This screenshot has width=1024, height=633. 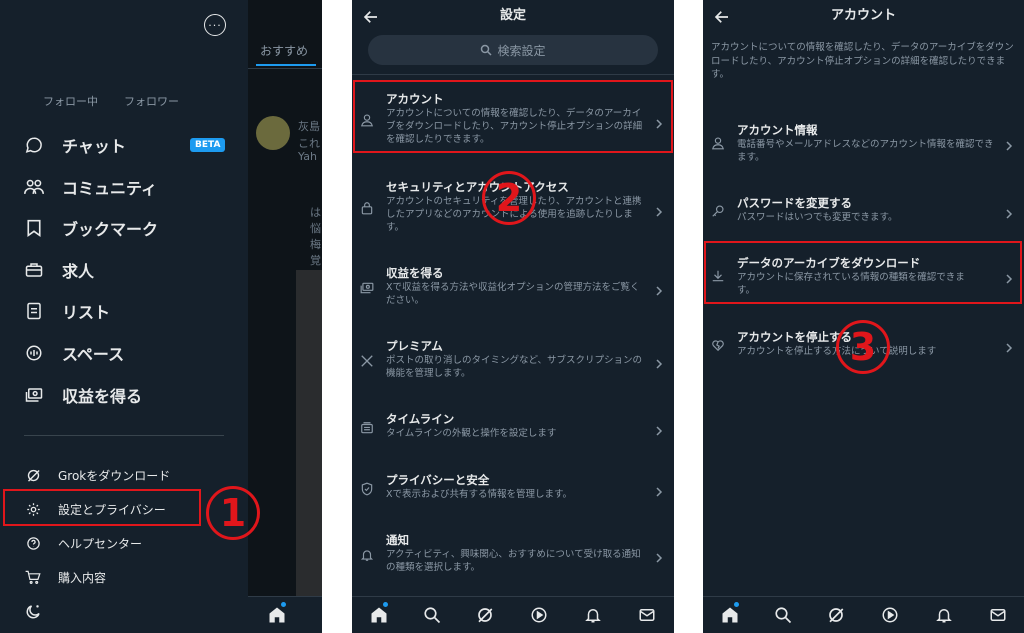 What do you see at coordinates (512, 15) in the screenshot?
I see `page-title: 設定` at bounding box center [512, 15].